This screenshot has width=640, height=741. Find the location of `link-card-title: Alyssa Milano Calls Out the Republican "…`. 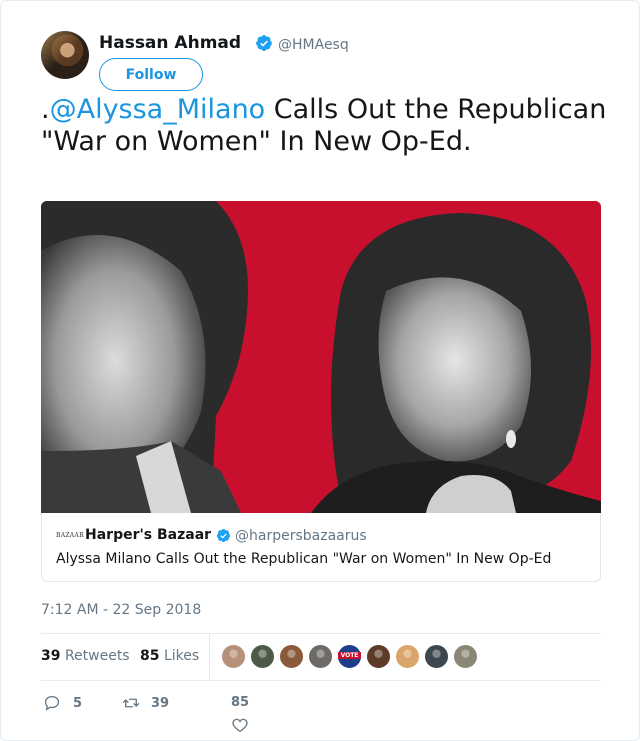

link-card-title: Alyssa Milano Calls Out the Republican "… is located at coordinates (303, 559).